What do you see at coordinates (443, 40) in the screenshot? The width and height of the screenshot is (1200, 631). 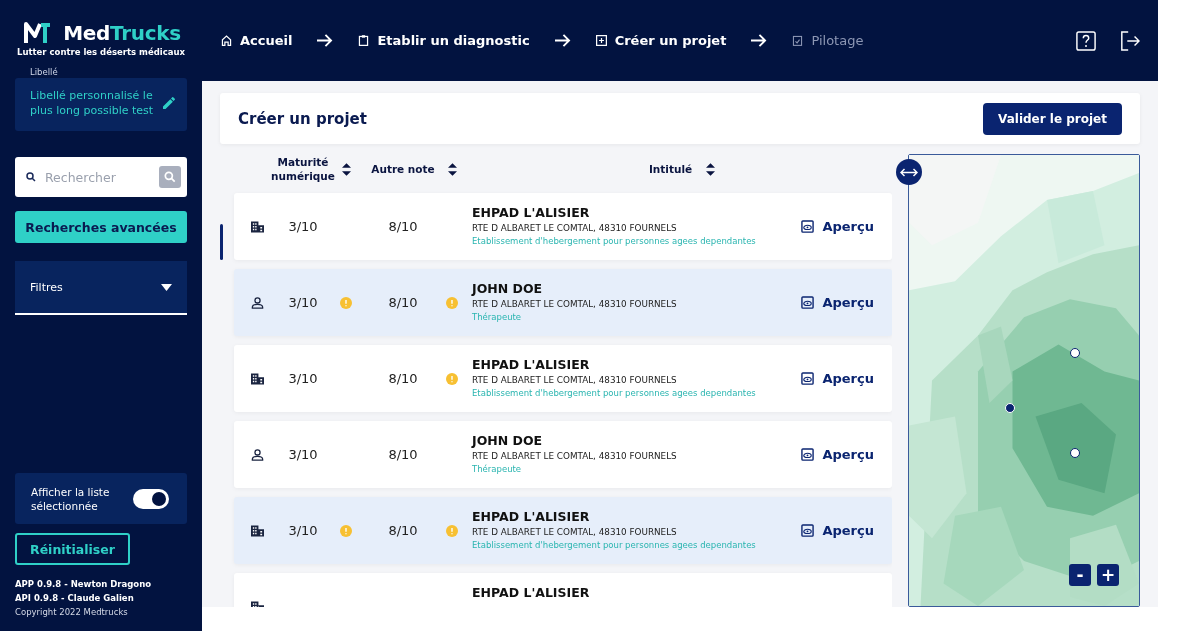 I see `nav-link: Etablir un diagnostic` at bounding box center [443, 40].